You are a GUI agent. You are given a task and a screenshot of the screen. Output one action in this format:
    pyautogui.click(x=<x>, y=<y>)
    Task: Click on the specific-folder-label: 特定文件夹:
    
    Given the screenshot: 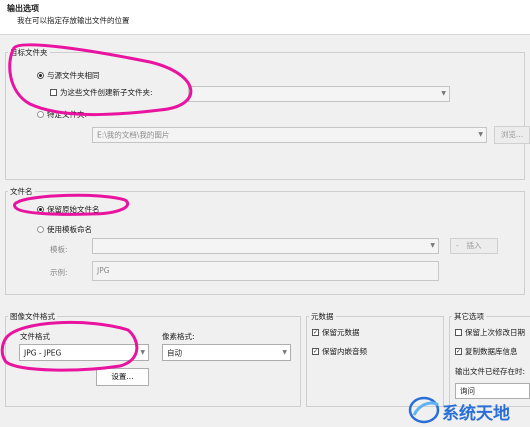 What is the action you would take?
    pyautogui.click(x=67, y=114)
    